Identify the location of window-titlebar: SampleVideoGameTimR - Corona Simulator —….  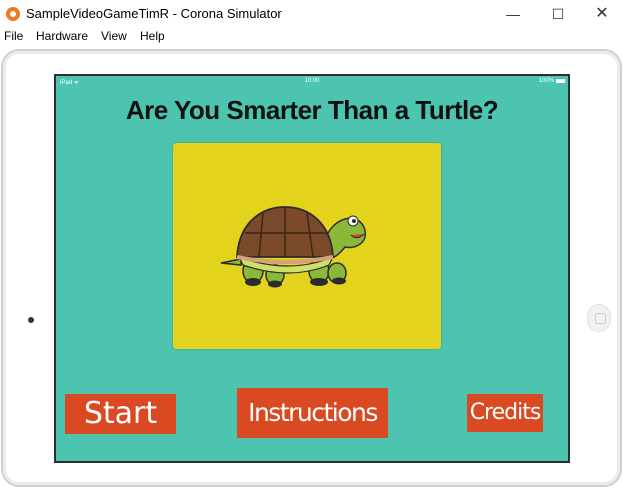
(312, 14).